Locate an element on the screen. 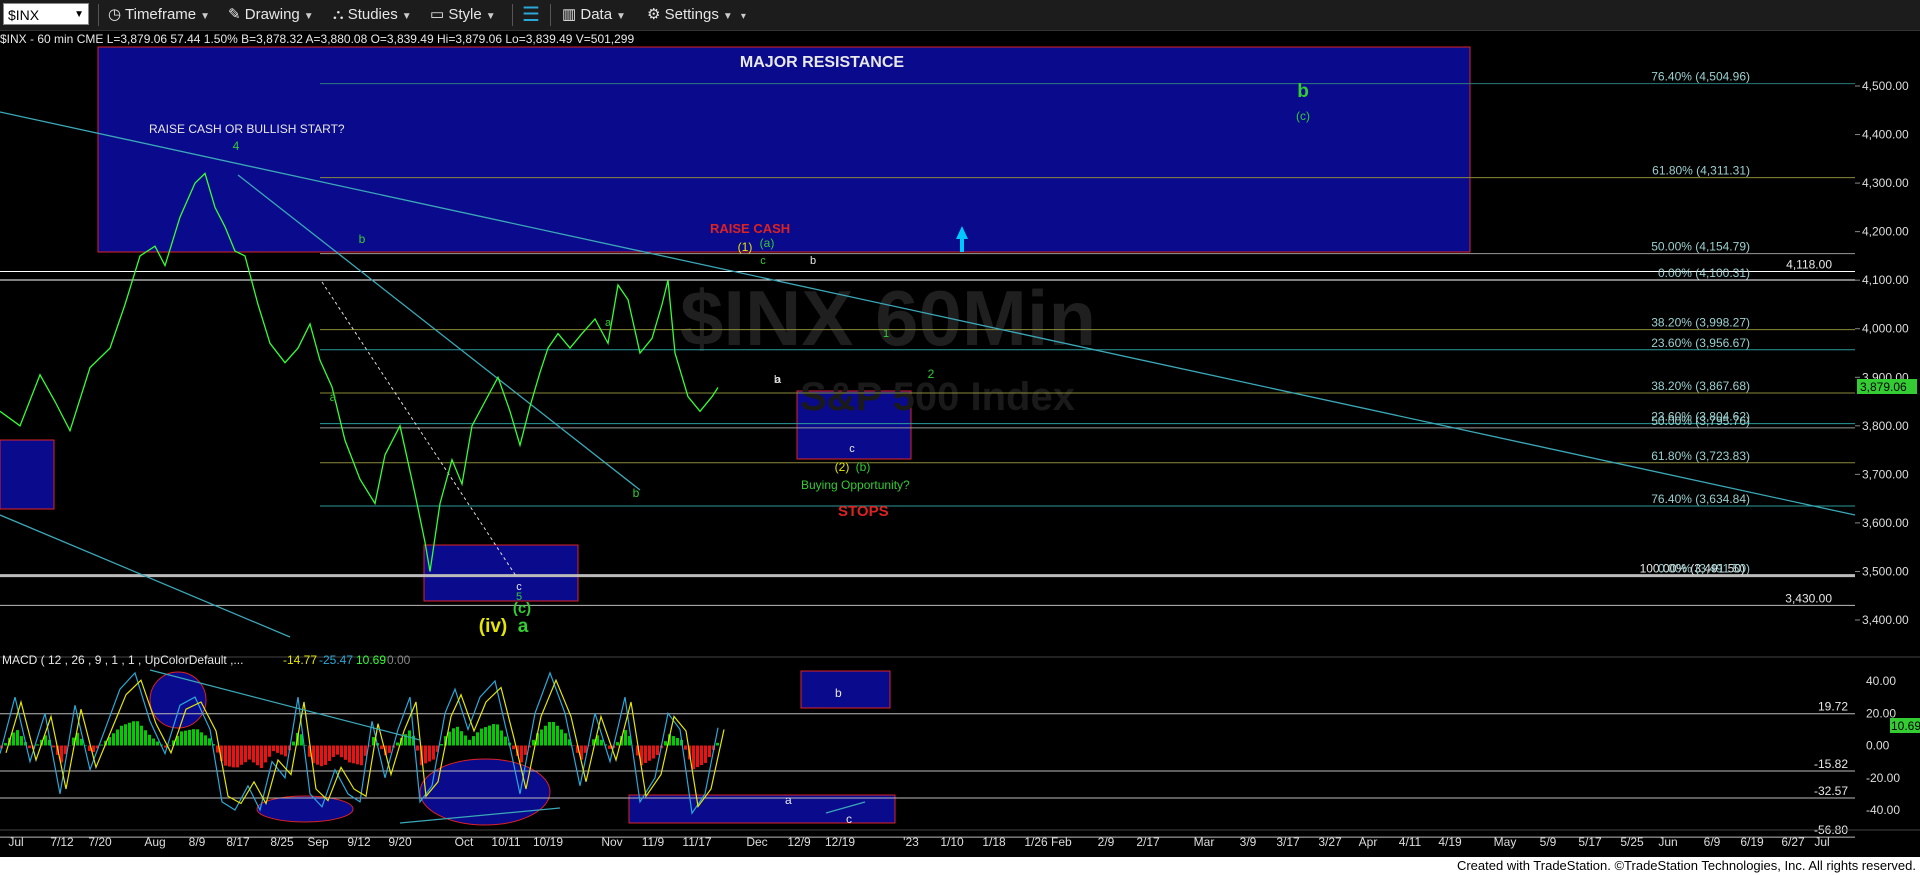  time-axis-label: 11/17 is located at coordinates (696, 842).